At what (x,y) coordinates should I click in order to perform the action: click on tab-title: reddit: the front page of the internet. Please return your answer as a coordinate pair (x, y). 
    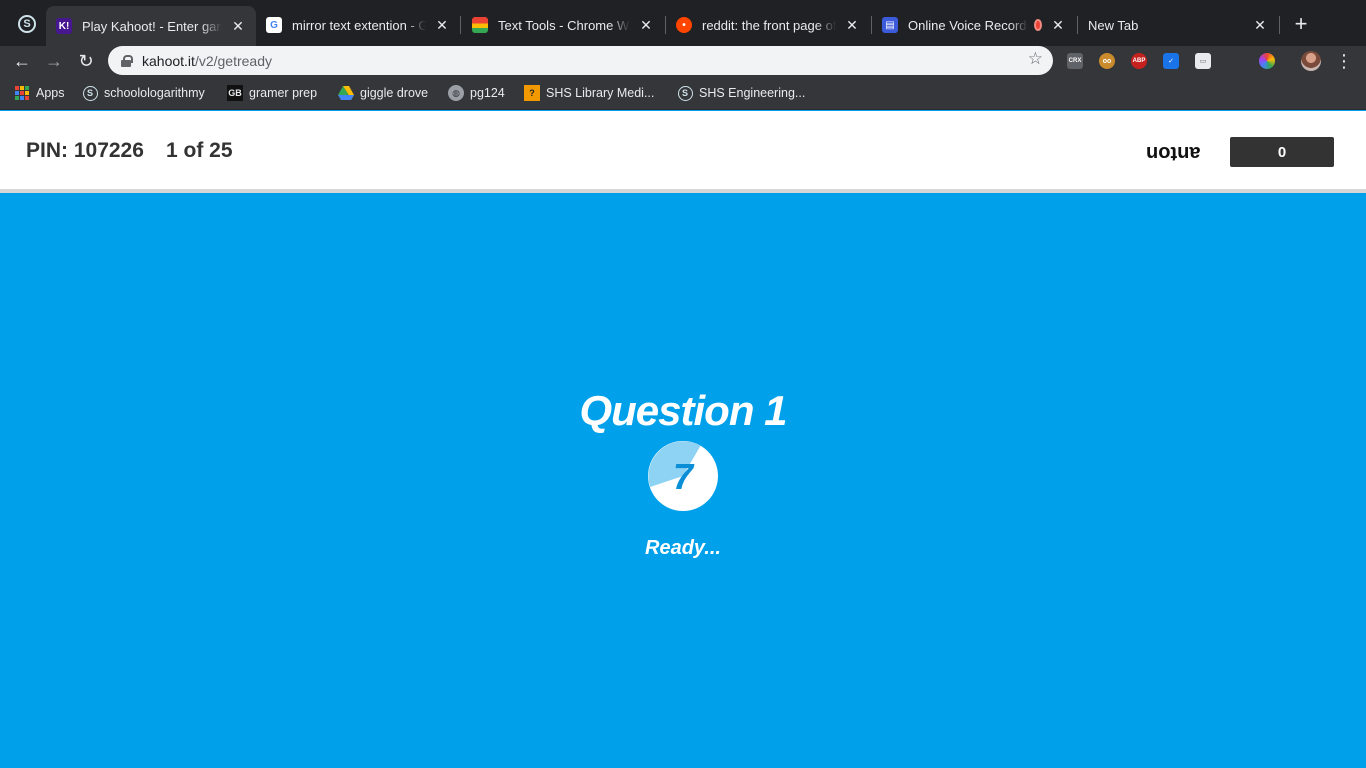
    Looking at the image, I should click on (769, 25).